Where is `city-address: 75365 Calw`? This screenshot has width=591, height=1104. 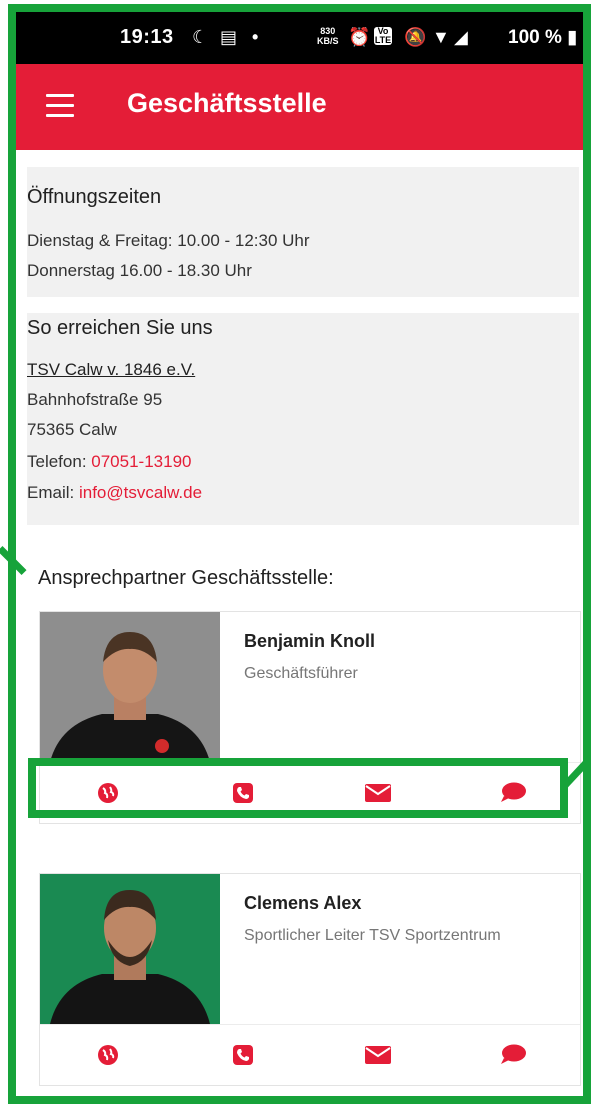
city-address: 75365 Calw is located at coordinates (72, 429).